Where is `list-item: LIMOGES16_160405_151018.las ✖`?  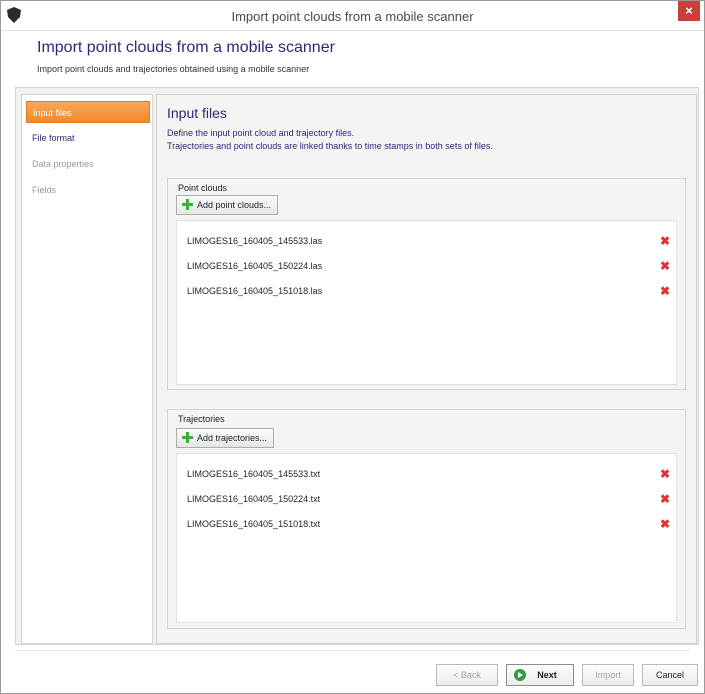
list-item: LIMOGES16_160405_151018.las ✖ is located at coordinates (429, 291).